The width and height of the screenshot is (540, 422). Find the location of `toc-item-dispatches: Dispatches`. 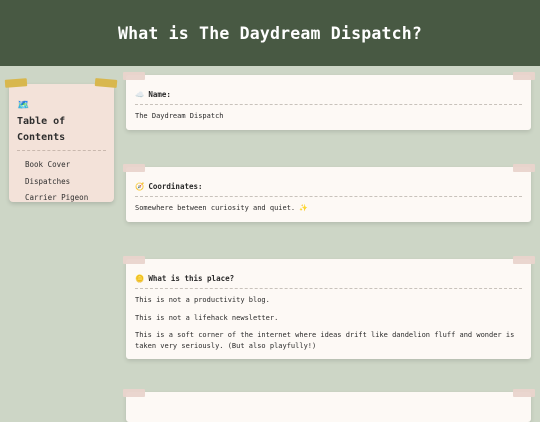

toc-item-dispatches: Dispatches is located at coordinates (65, 182).